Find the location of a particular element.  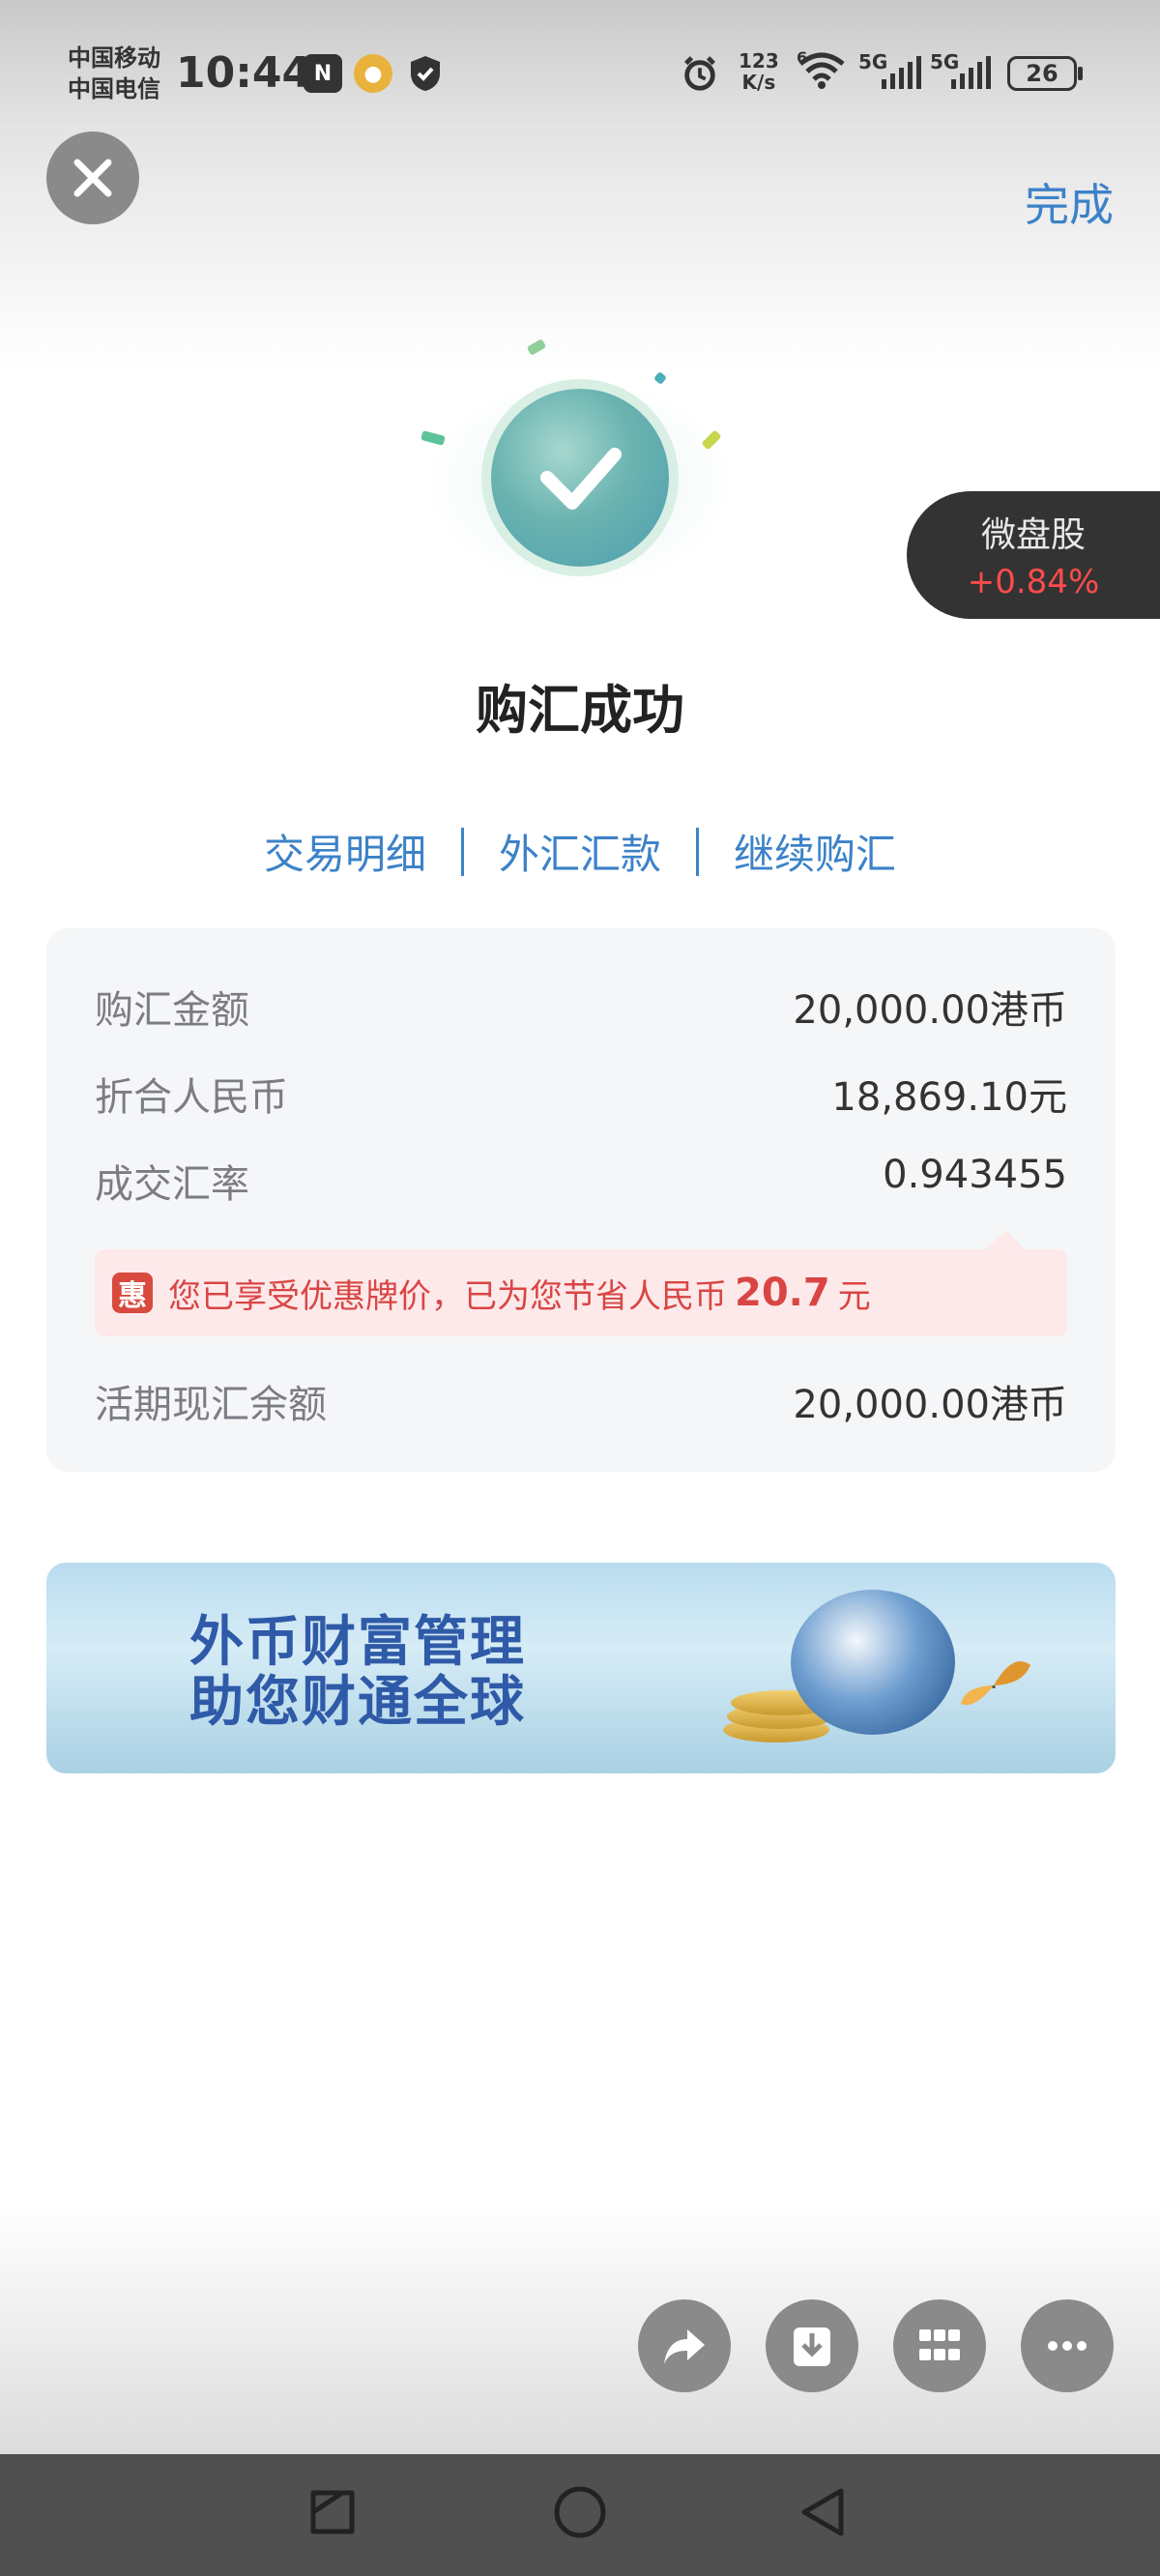

detail-row-amount: 购汇金额 20,000.00港币 is located at coordinates (581, 1007).